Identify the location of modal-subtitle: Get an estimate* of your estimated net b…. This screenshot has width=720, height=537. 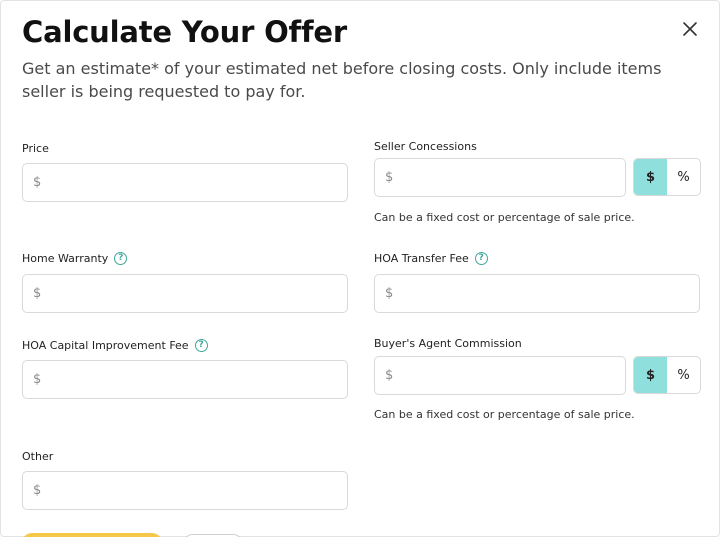
(342, 80).